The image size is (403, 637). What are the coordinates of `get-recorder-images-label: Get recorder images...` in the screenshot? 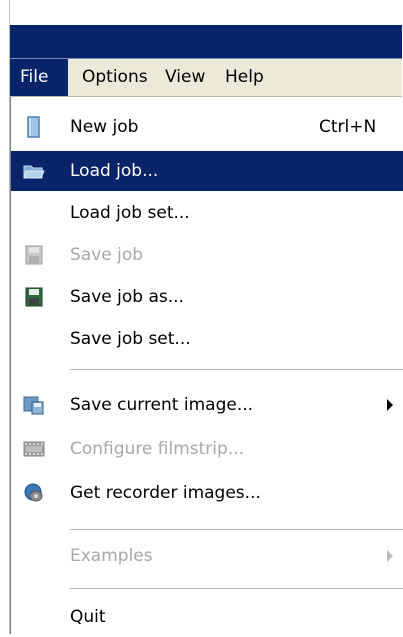 It's located at (165, 493).